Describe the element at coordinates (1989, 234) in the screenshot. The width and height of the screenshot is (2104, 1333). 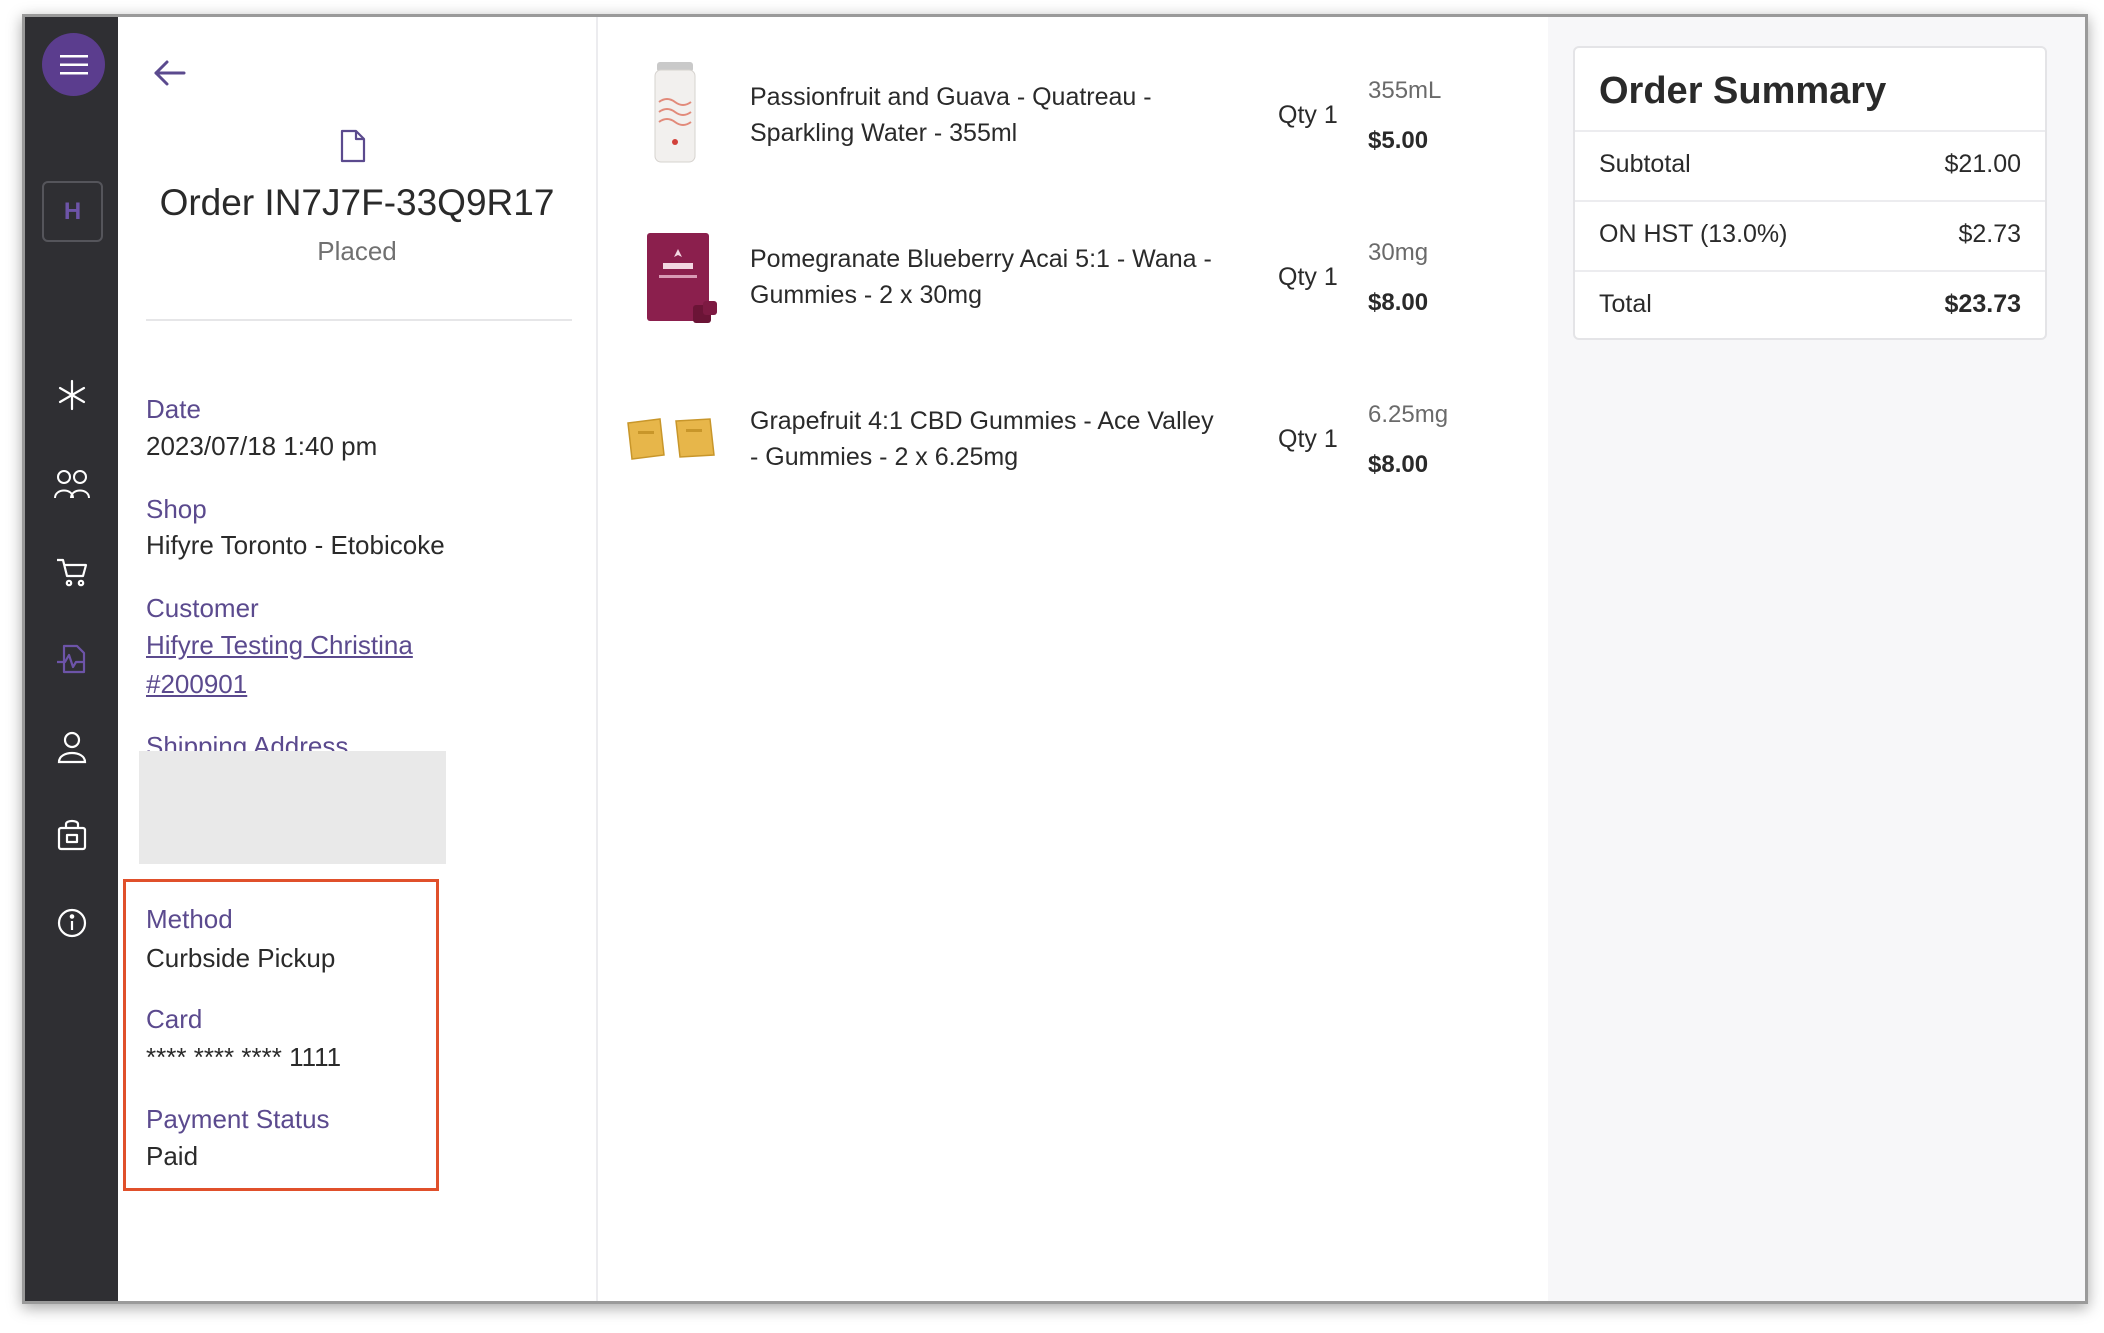
I see `tax-value: $2.73` at that location.